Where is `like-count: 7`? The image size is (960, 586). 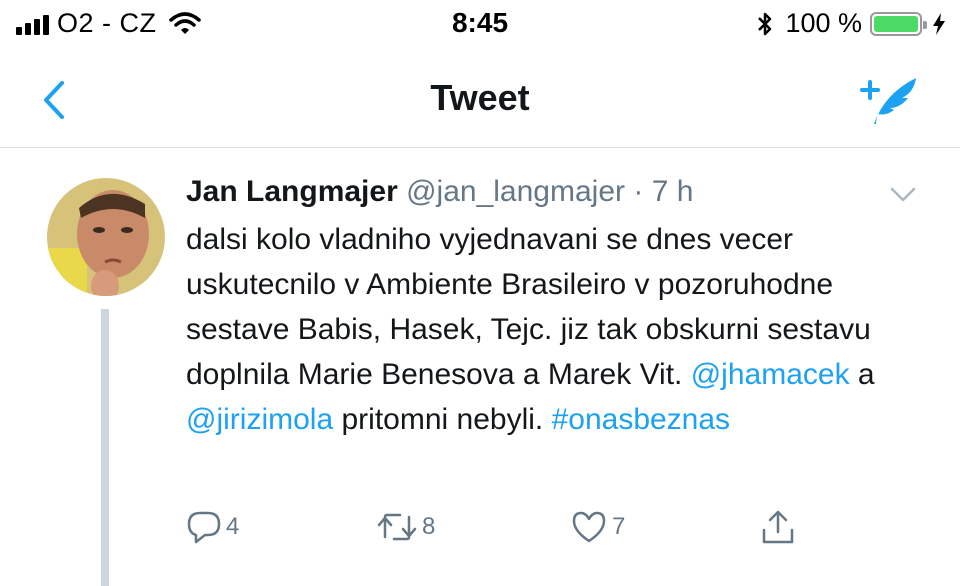 like-count: 7 is located at coordinates (619, 526).